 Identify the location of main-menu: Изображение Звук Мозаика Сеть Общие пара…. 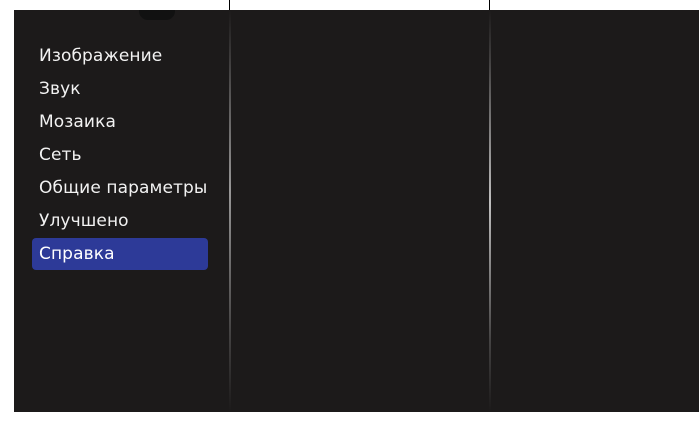
(120, 155).